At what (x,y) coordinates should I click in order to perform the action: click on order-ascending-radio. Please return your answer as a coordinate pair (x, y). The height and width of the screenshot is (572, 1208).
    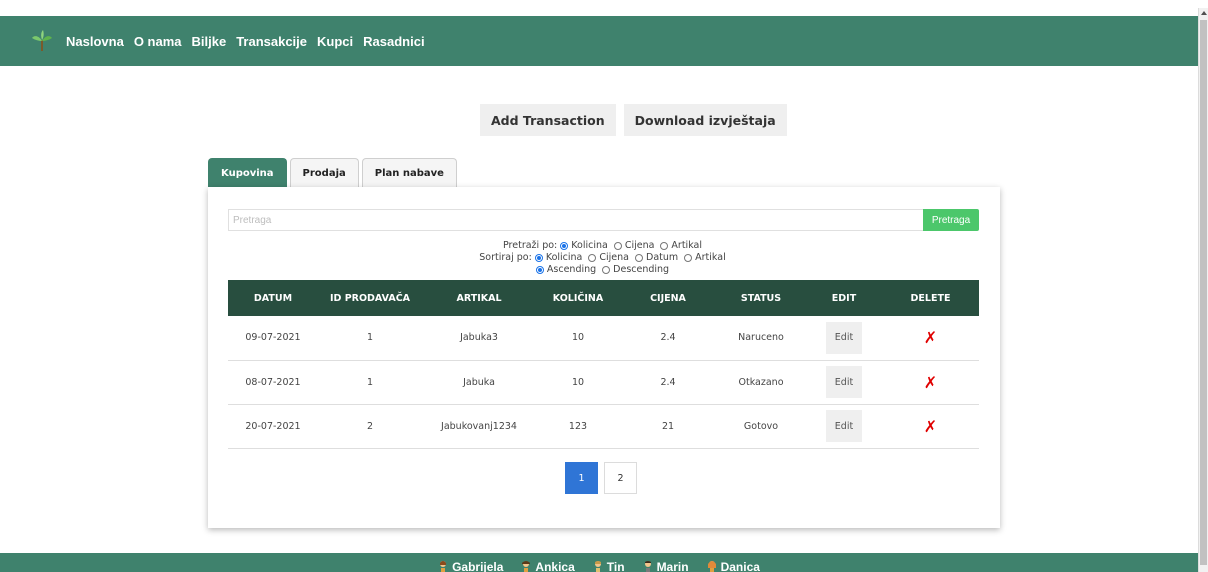
    Looking at the image, I should click on (539, 270).